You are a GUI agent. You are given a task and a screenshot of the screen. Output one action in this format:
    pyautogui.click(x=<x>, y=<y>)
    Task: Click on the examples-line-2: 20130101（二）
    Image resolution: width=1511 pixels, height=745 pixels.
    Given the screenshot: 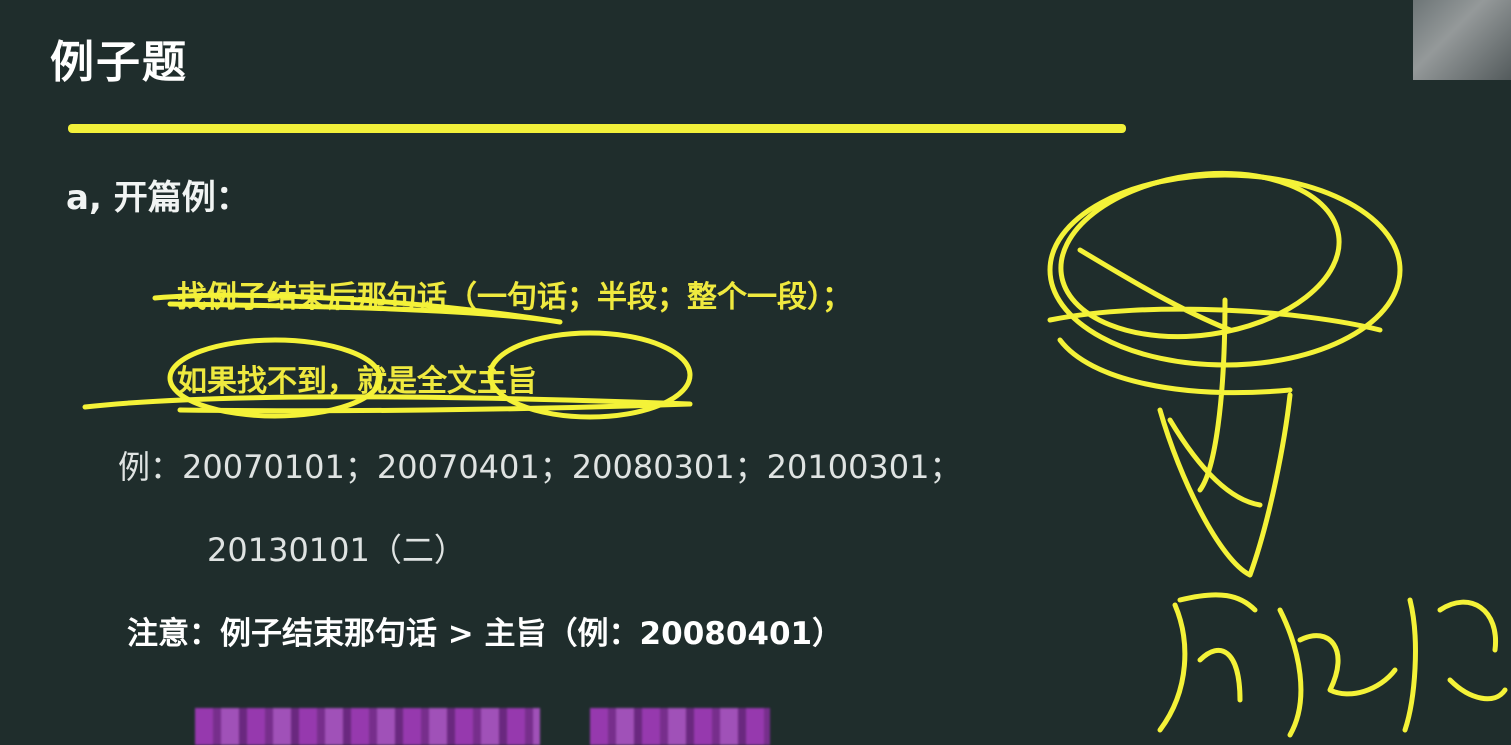 What is the action you would take?
    pyautogui.click(x=336, y=550)
    